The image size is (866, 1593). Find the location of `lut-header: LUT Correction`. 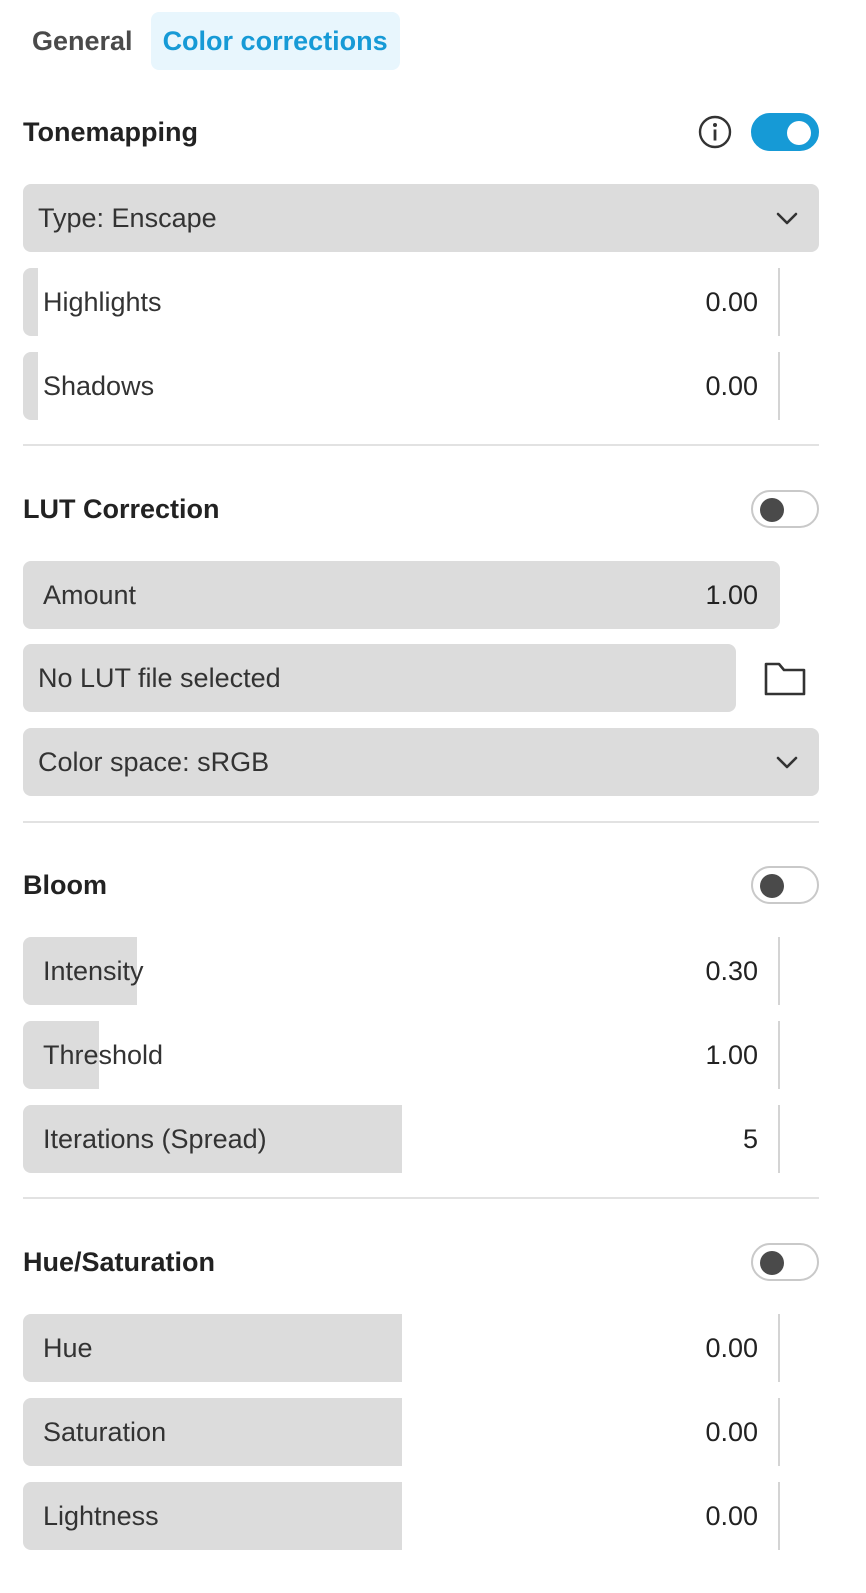

lut-header: LUT Correction is located at coordinates (421, 509).